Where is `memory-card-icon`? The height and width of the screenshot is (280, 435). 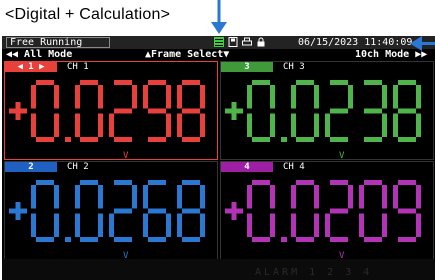
memory-card-icon is located at coordinates (233, 42).